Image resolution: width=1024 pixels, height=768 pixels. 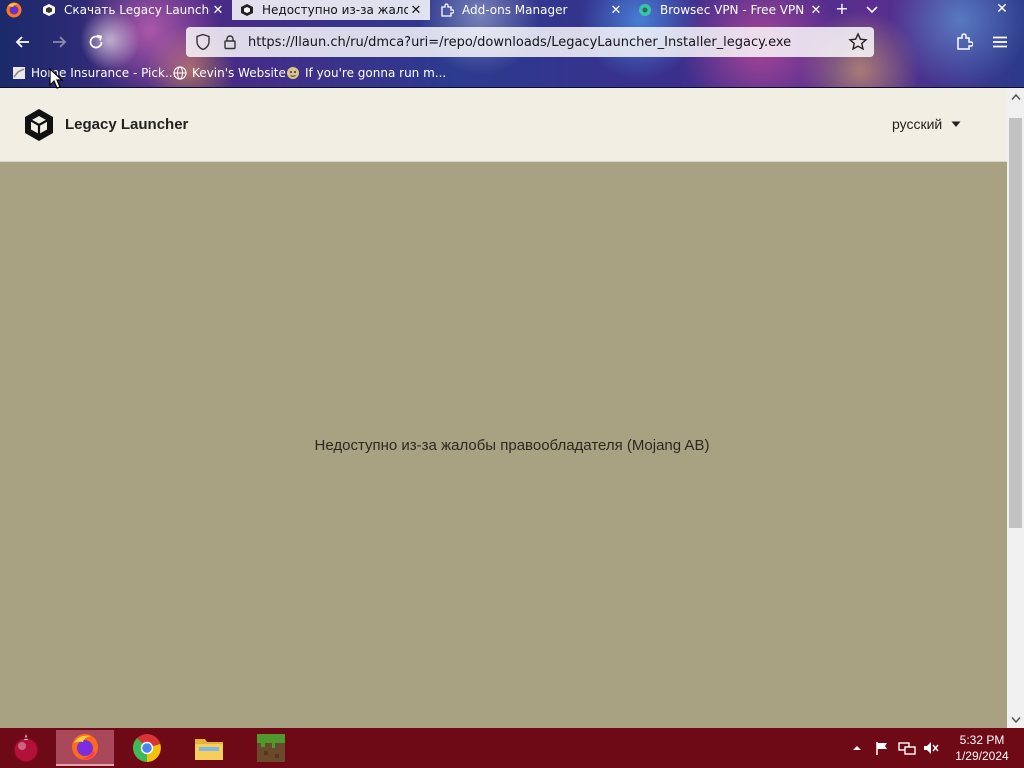 I want to click on tab-title: Скачать Legacy Launcher, so click(x=137, y=10).